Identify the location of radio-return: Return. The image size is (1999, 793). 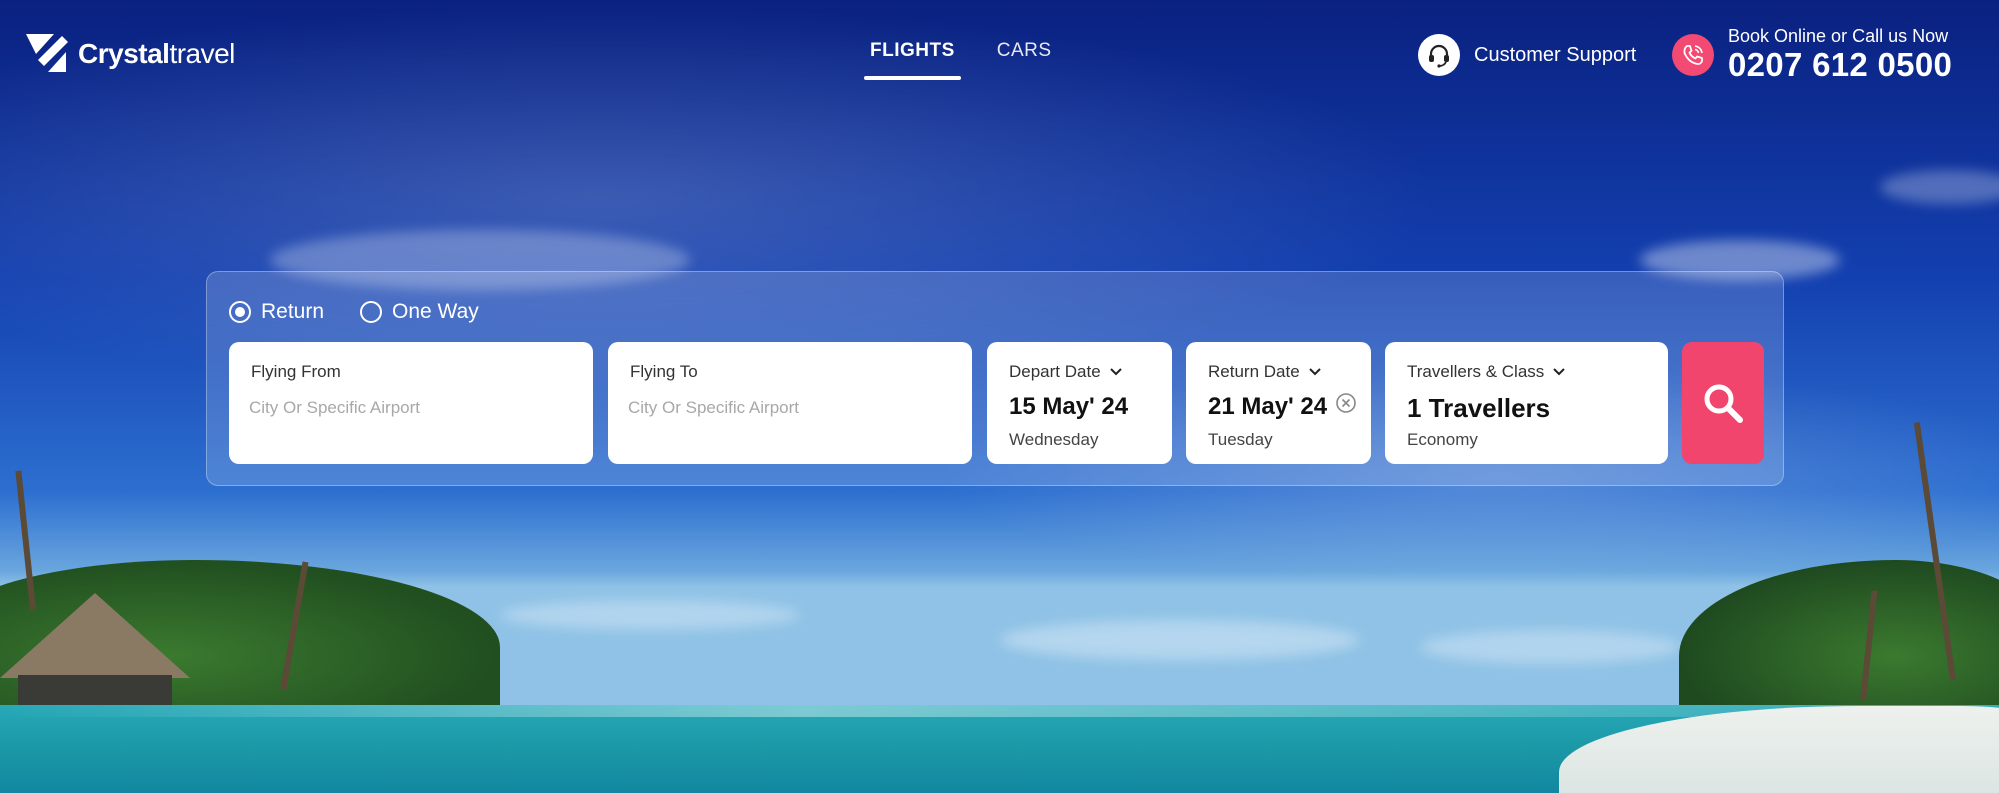
(276, 312).